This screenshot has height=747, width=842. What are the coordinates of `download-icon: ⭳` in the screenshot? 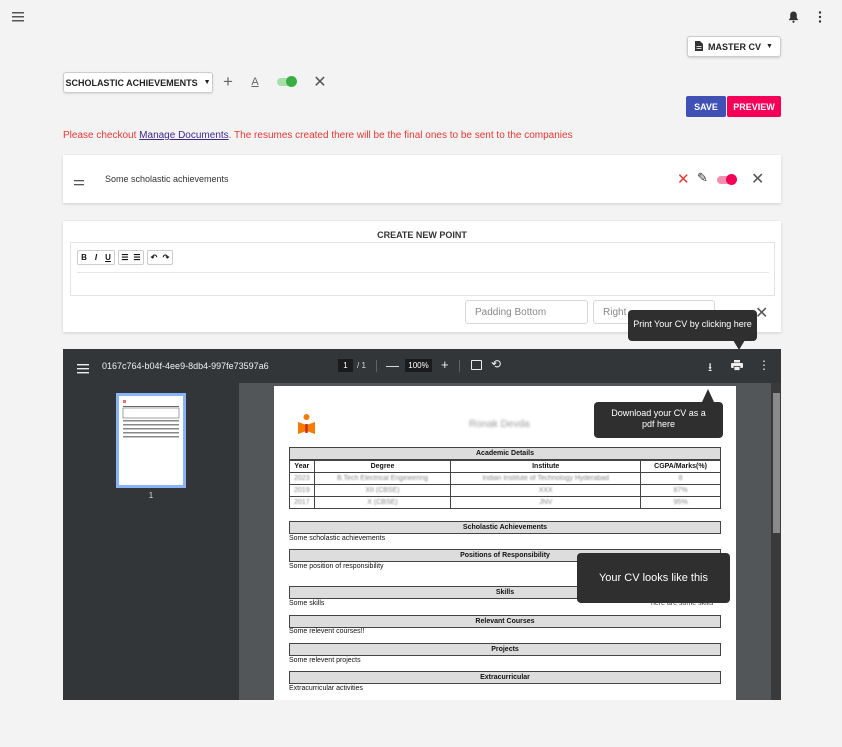 It's located at (710, 368).